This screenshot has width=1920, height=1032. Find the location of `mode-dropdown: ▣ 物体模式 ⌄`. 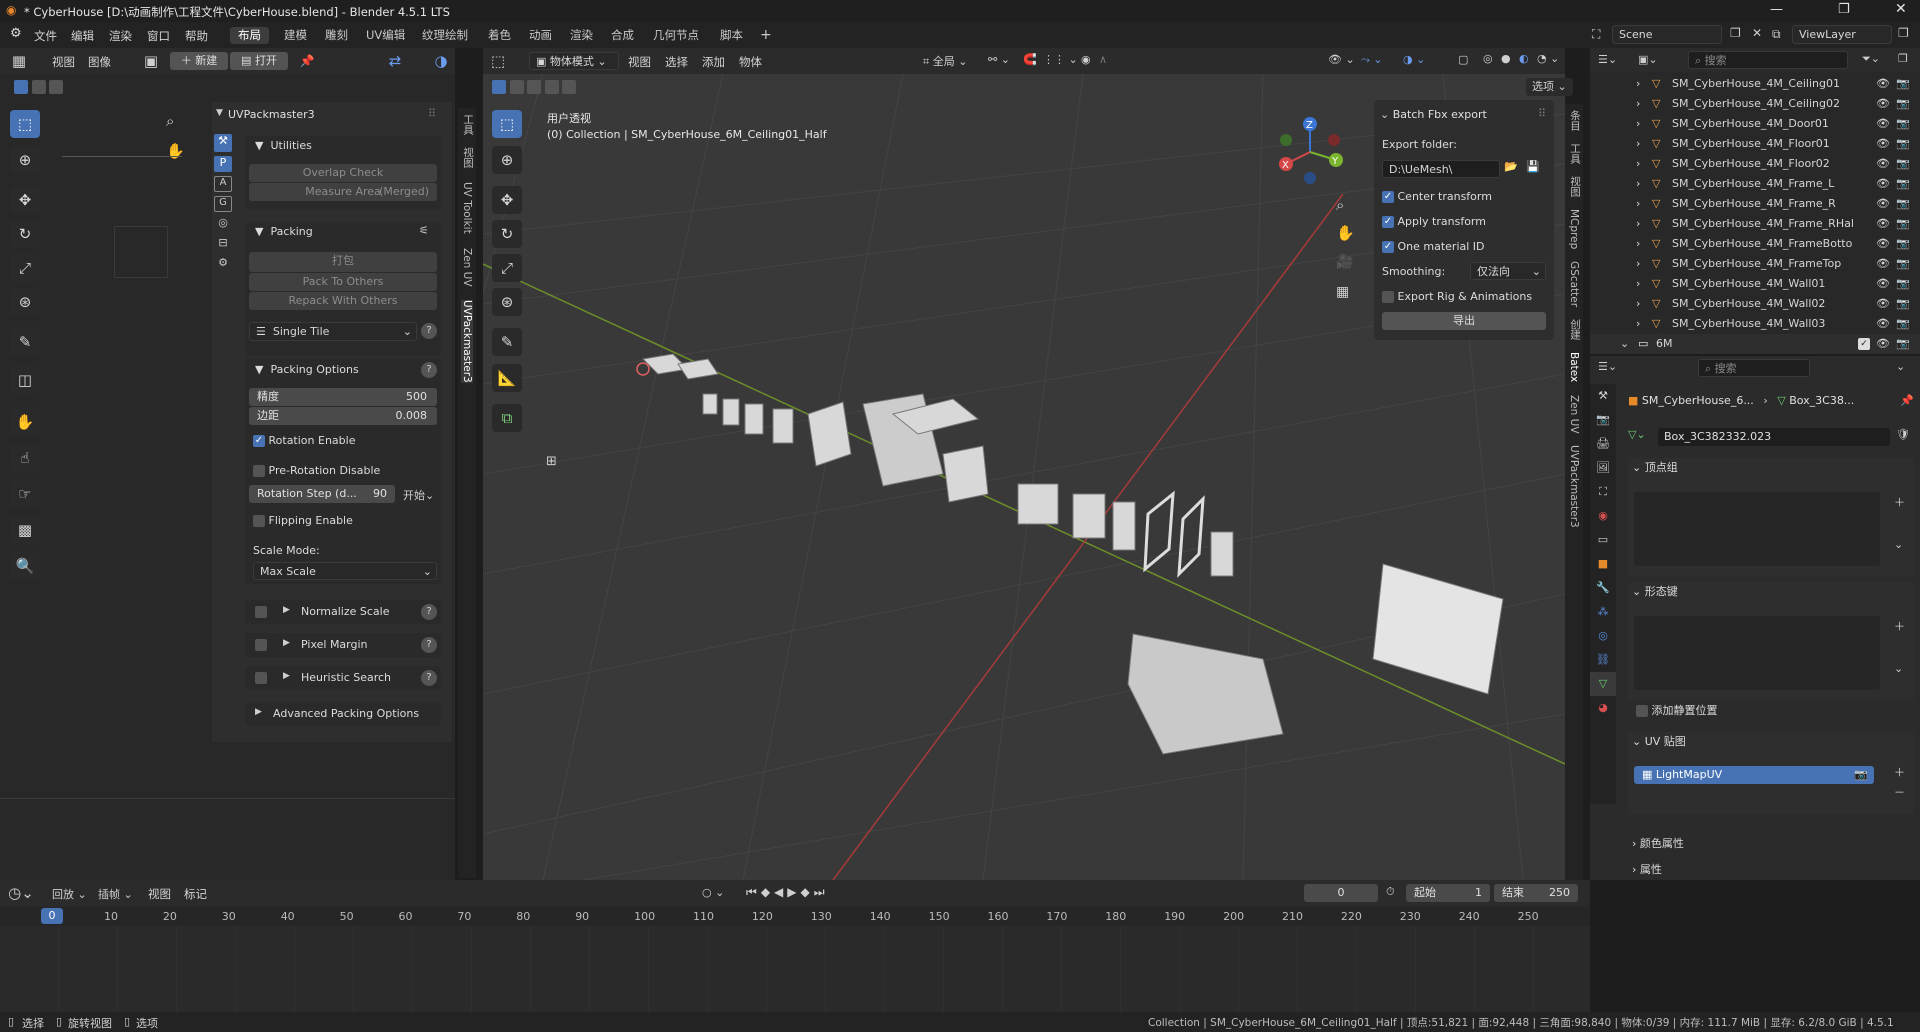

mode-dropdown: ▣ 物体模式 ⌄ is located at coordinates (574, 61).